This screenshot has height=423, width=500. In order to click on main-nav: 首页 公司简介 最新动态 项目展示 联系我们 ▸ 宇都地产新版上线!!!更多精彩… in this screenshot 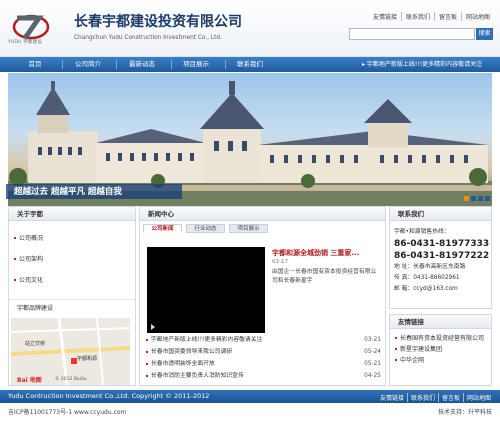, I will do `click(250, 64)`.